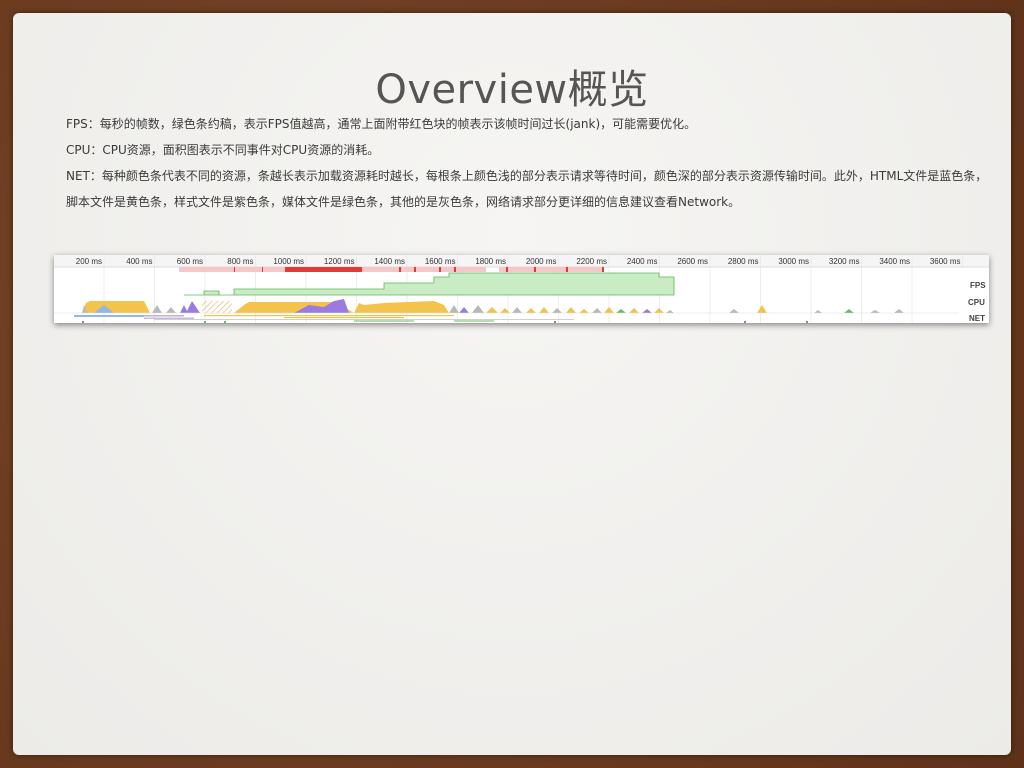  Describe the element at coordinates (223, 150) in the screenshot. I see `cpu-description: CPU：CPU资源，面积图表示不同事件对CPU资源的消耗。` at that location.